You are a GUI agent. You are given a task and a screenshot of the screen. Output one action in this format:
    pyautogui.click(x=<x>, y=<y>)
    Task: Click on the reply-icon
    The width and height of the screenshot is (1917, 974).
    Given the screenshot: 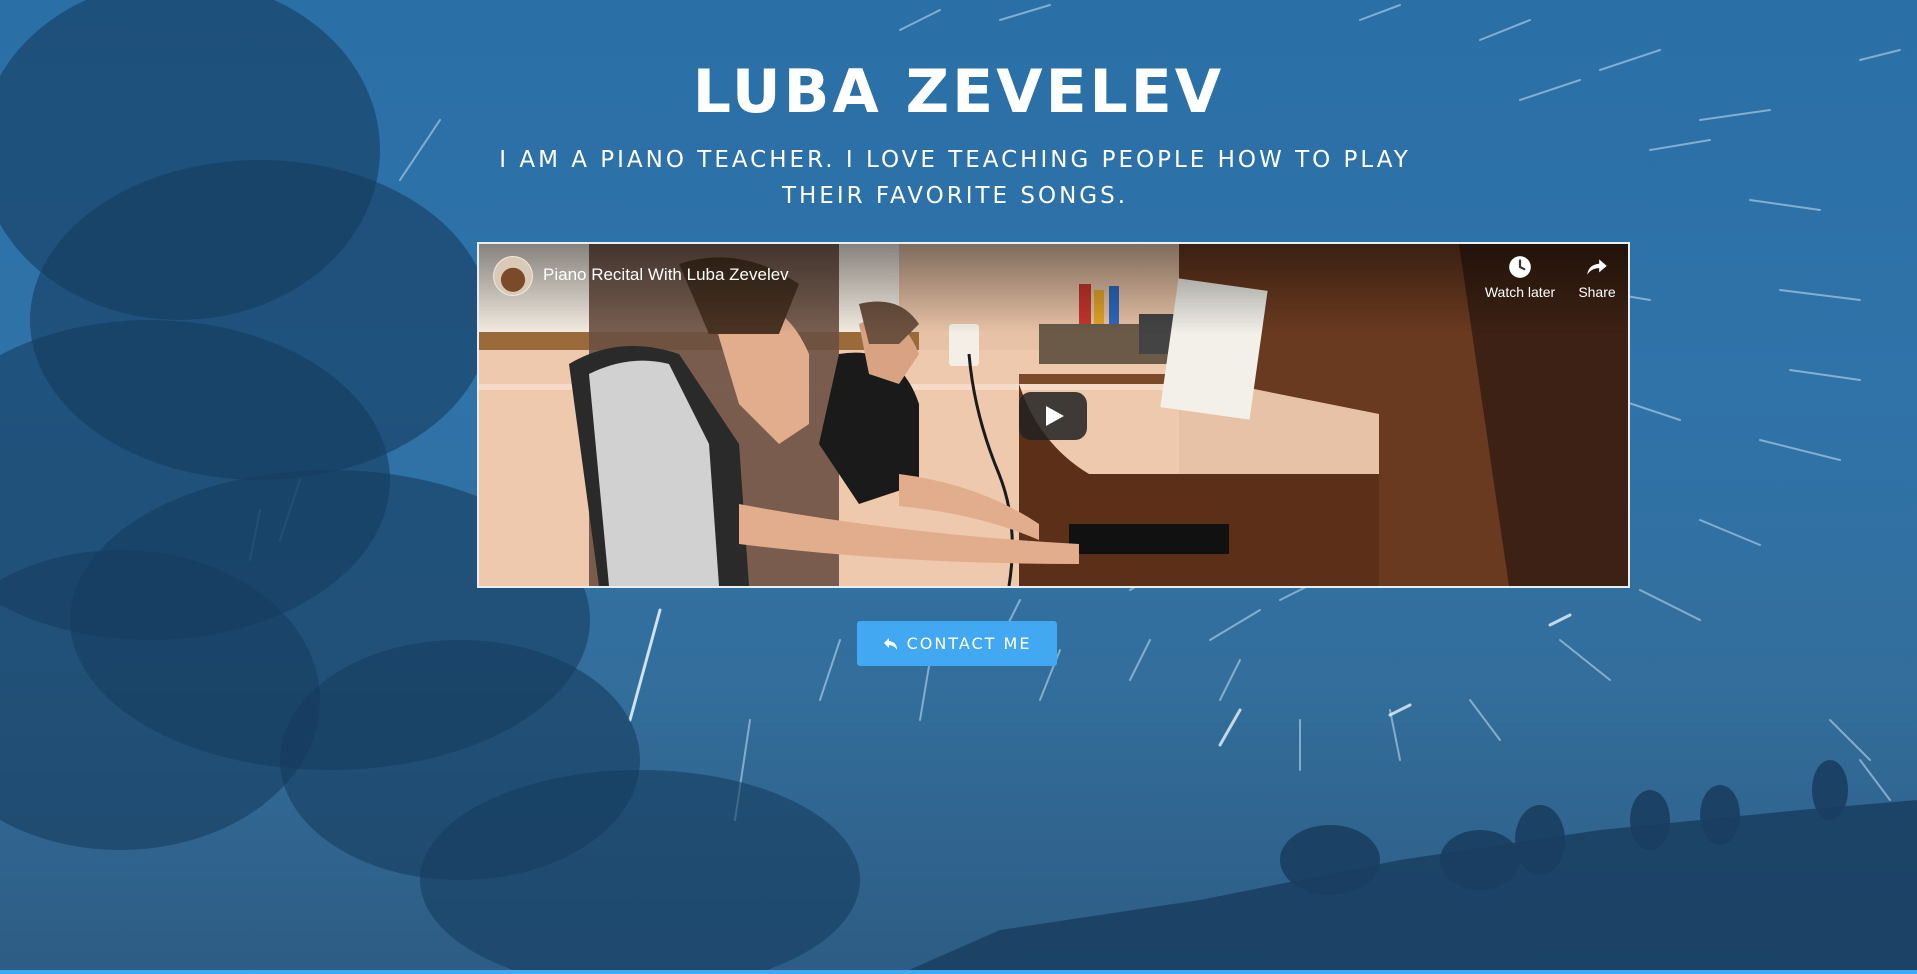 What is the action you would take?
    pyautogui.click(x=890, y=643)
    